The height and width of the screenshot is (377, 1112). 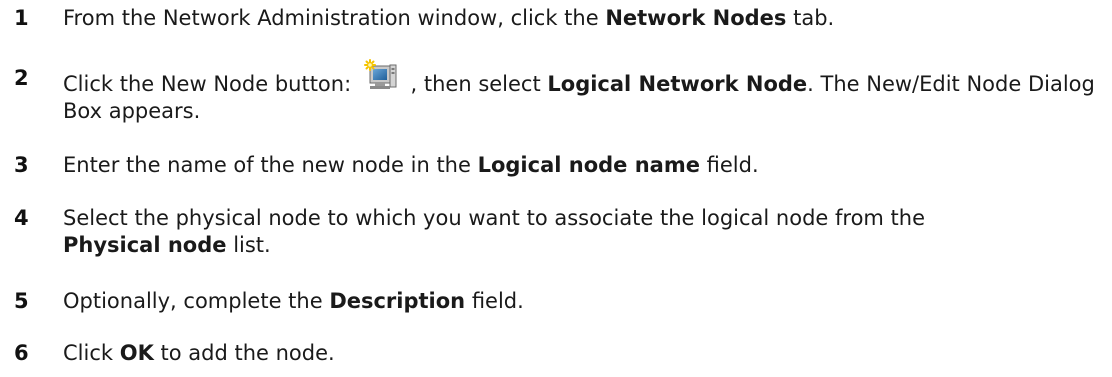 I want to click on ui-term: OK, so click(x=136, y=353).